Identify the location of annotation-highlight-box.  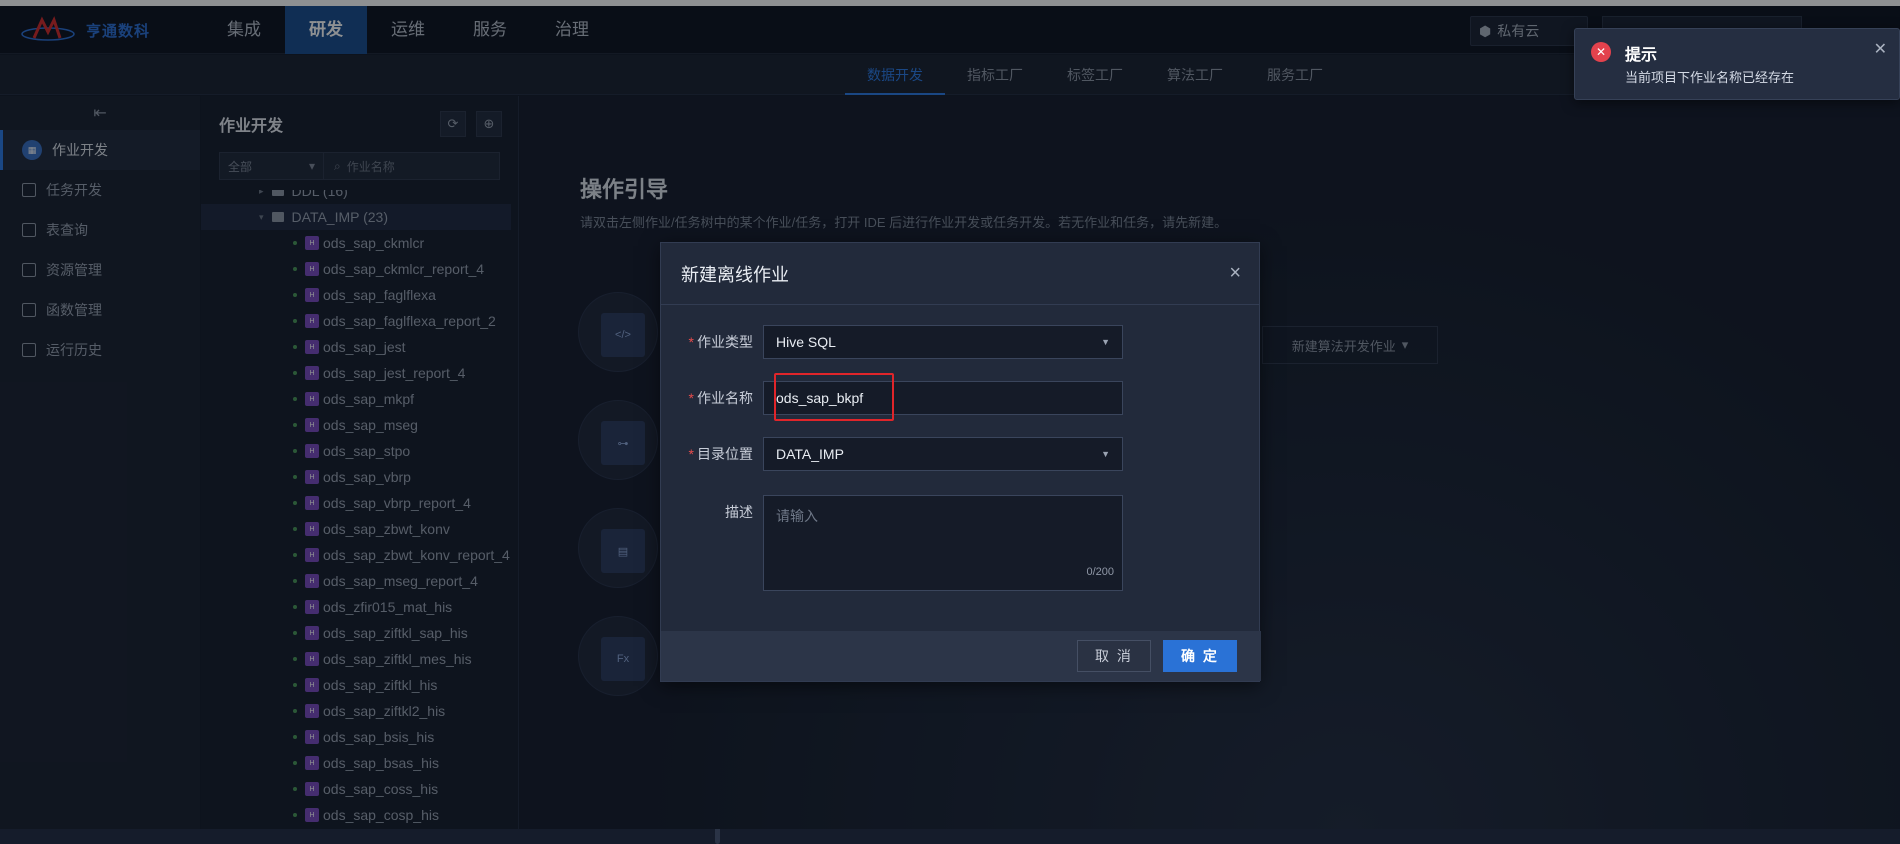
(834, 397).